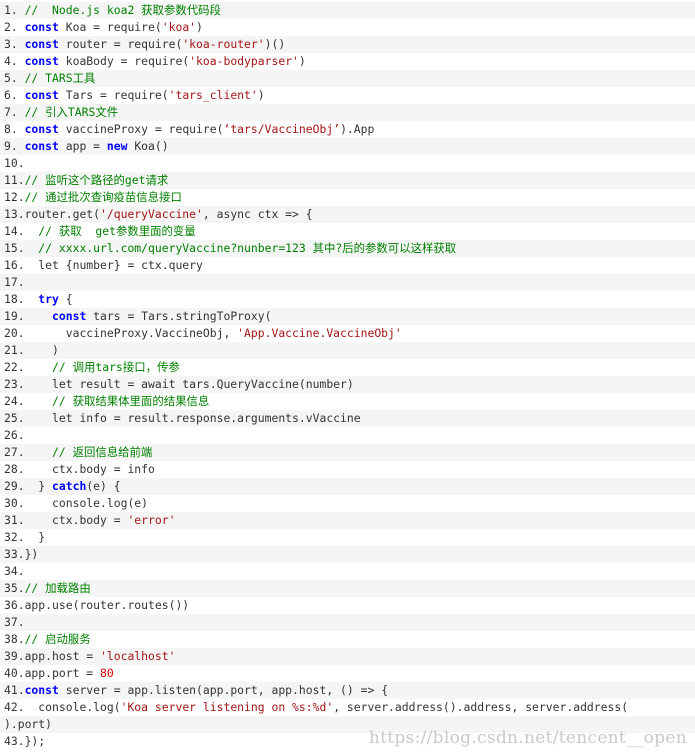 Image resolution: width=695 pixels, height=756 pixels. Describe the element at coordinates (347, 605) in the screenshot. I see `code-line: 36.app.use(router.routes())` at that location.